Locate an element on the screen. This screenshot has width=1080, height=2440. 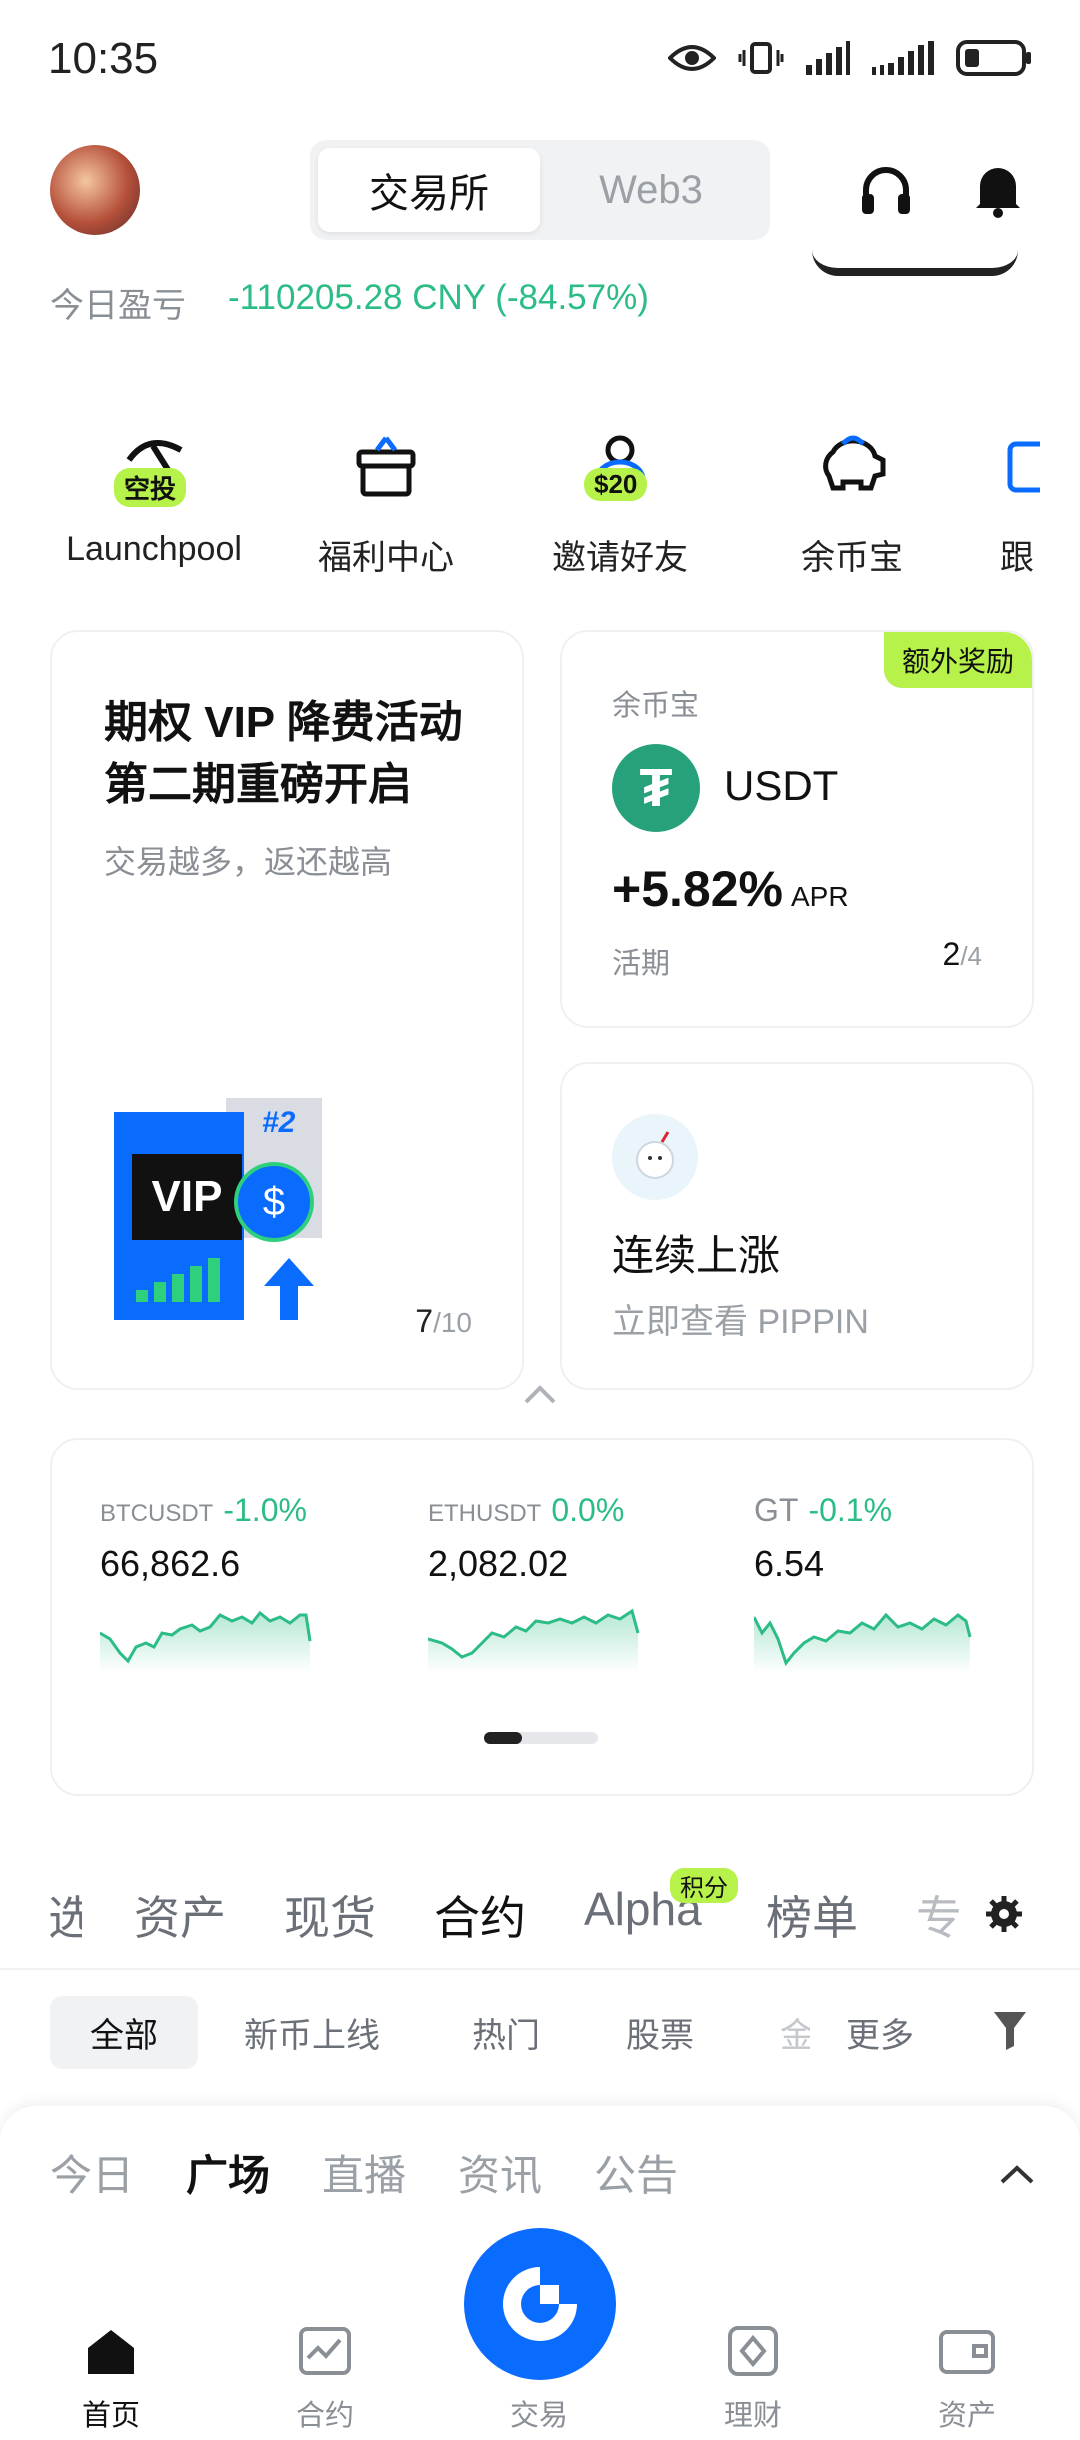
alpha-points-tag: 积分 is located at coordinates (704, 1885).